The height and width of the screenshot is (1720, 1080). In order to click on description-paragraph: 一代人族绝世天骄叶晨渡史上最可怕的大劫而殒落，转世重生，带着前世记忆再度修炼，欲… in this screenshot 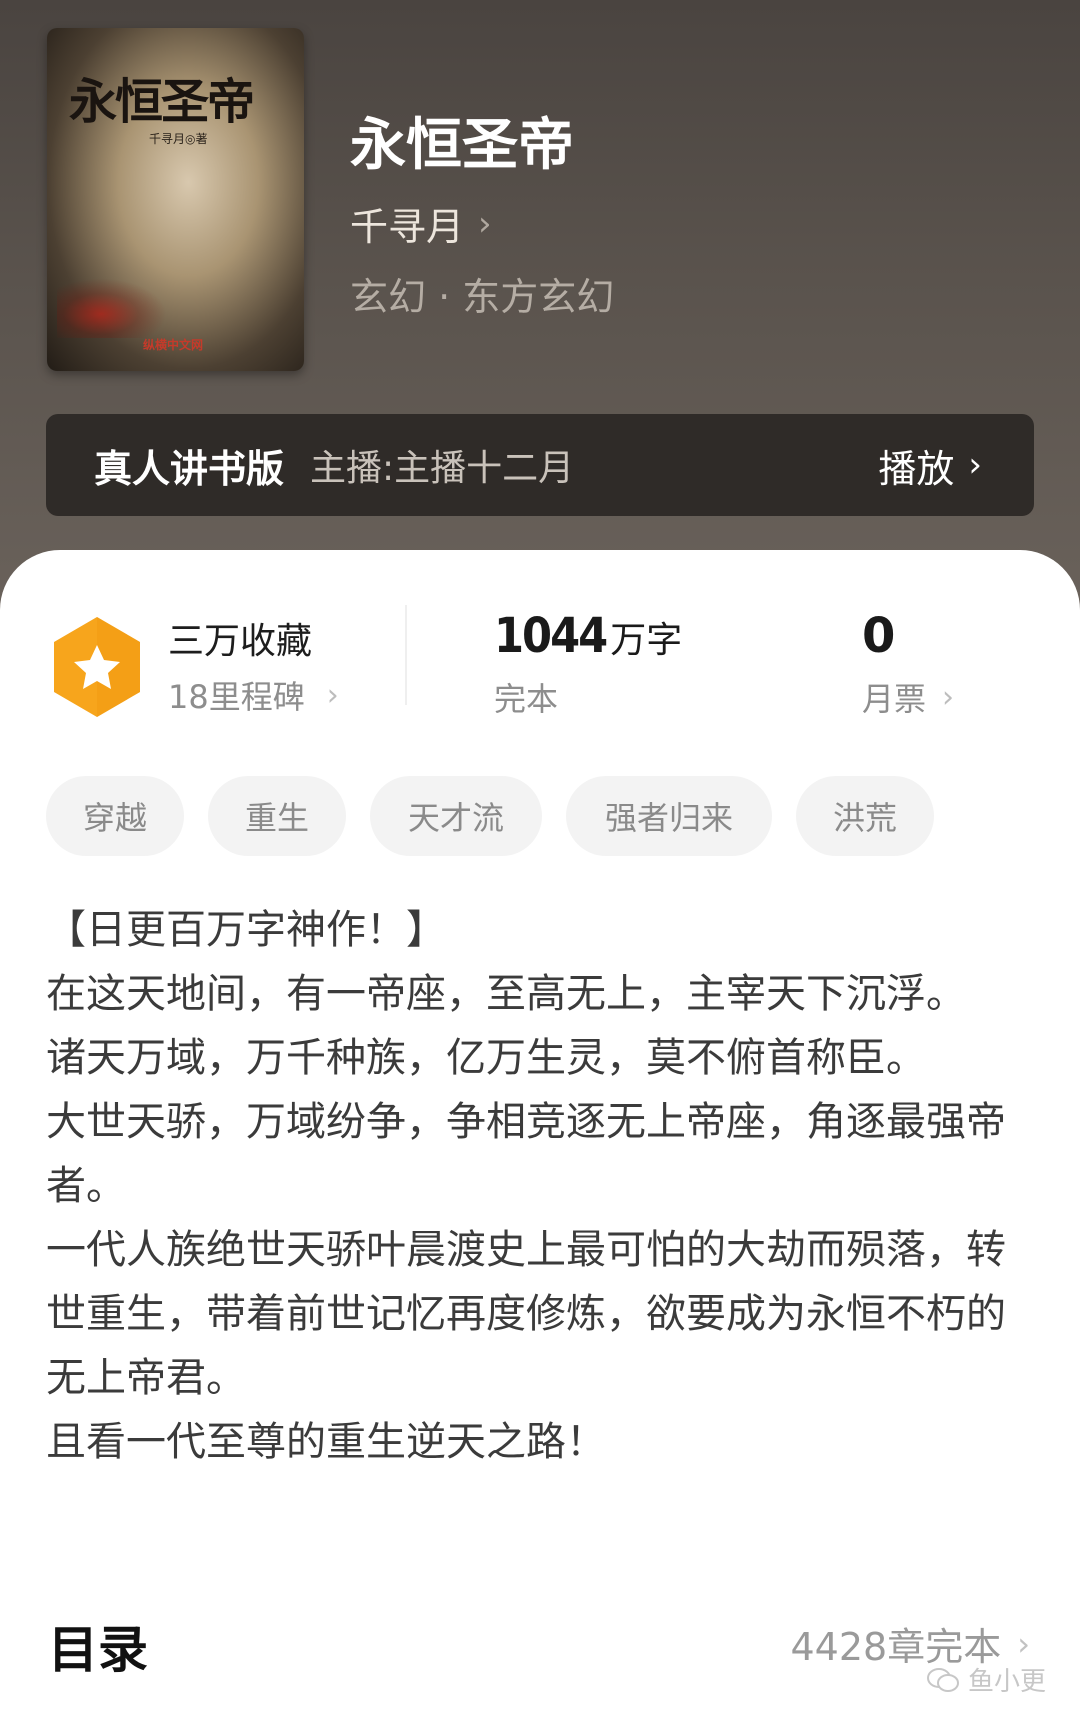, I will do `click(526, 1314)`.